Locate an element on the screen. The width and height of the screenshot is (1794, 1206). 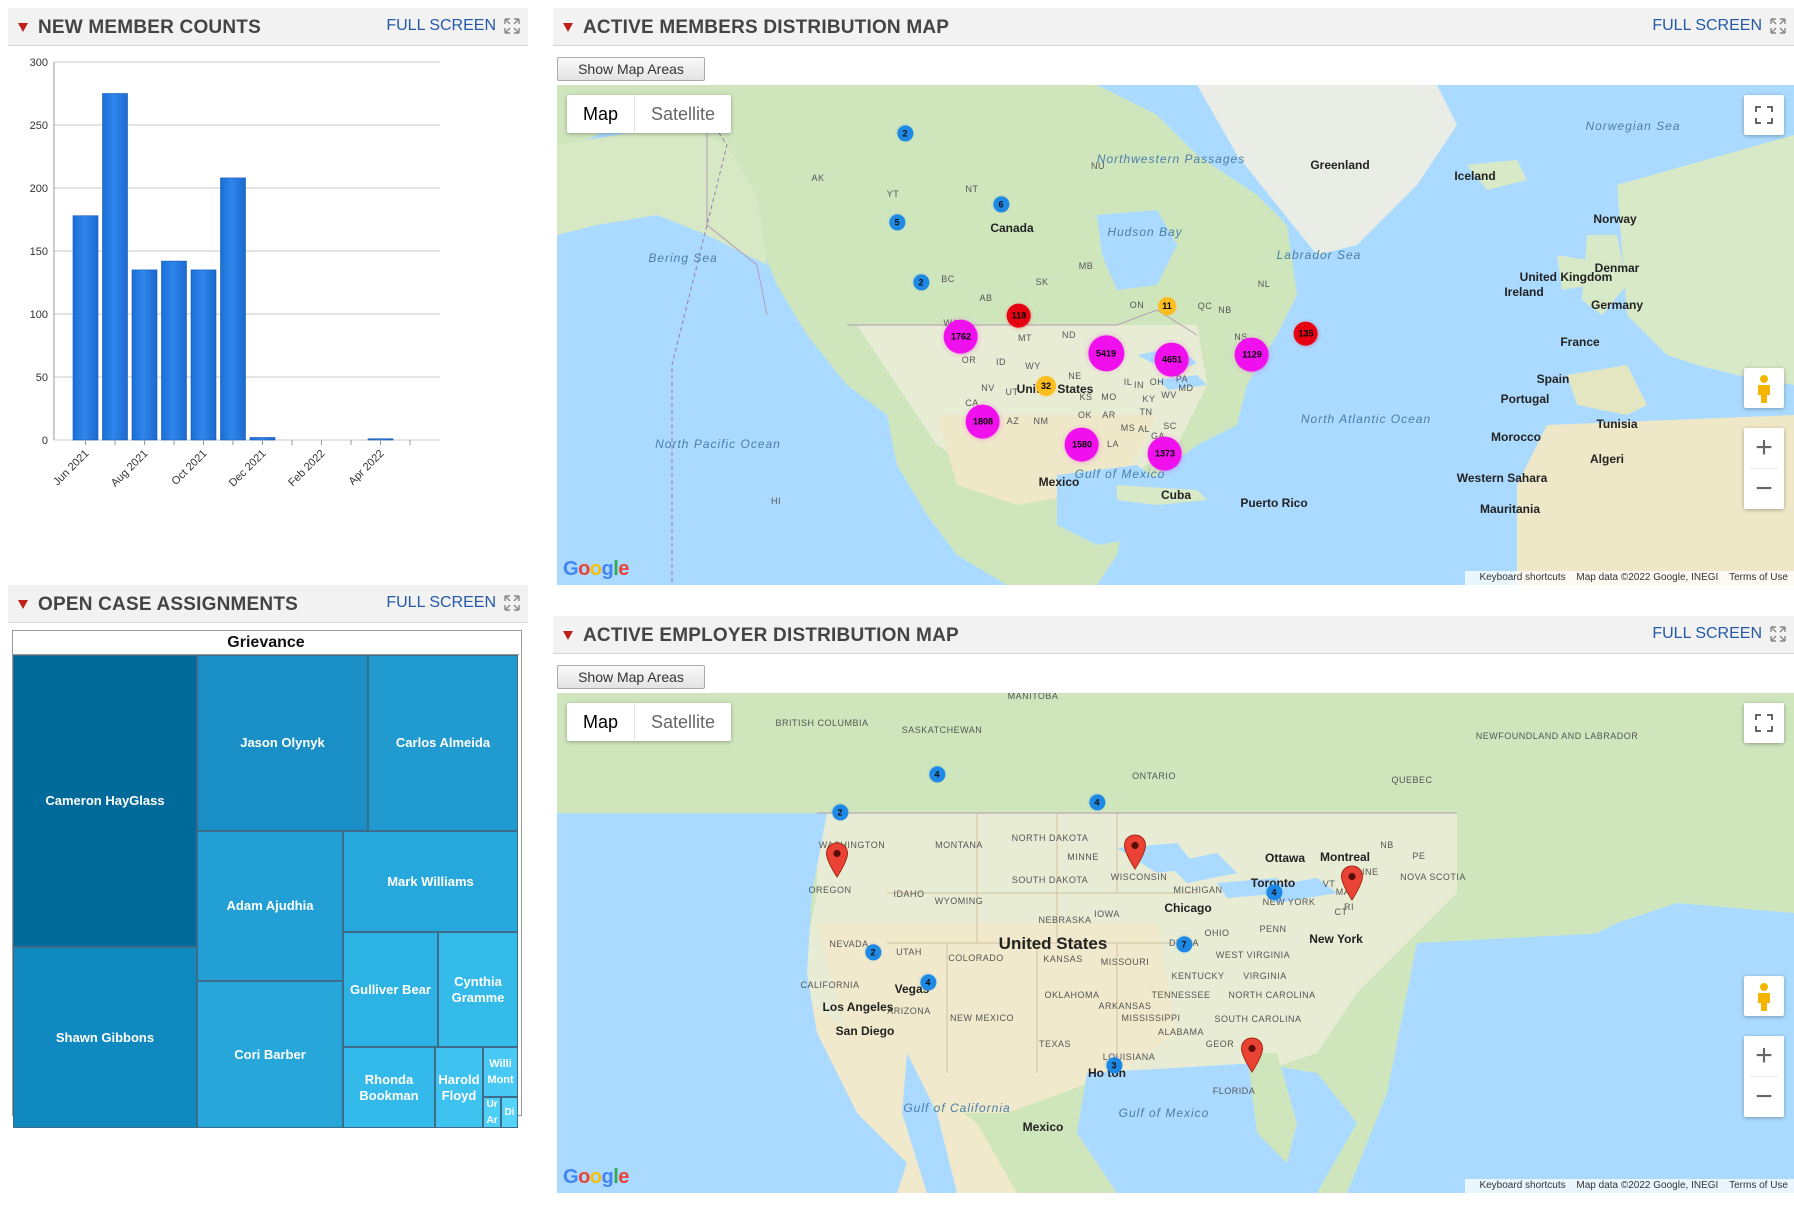
map-label-id: ID is located at coordinates (1001, 362).